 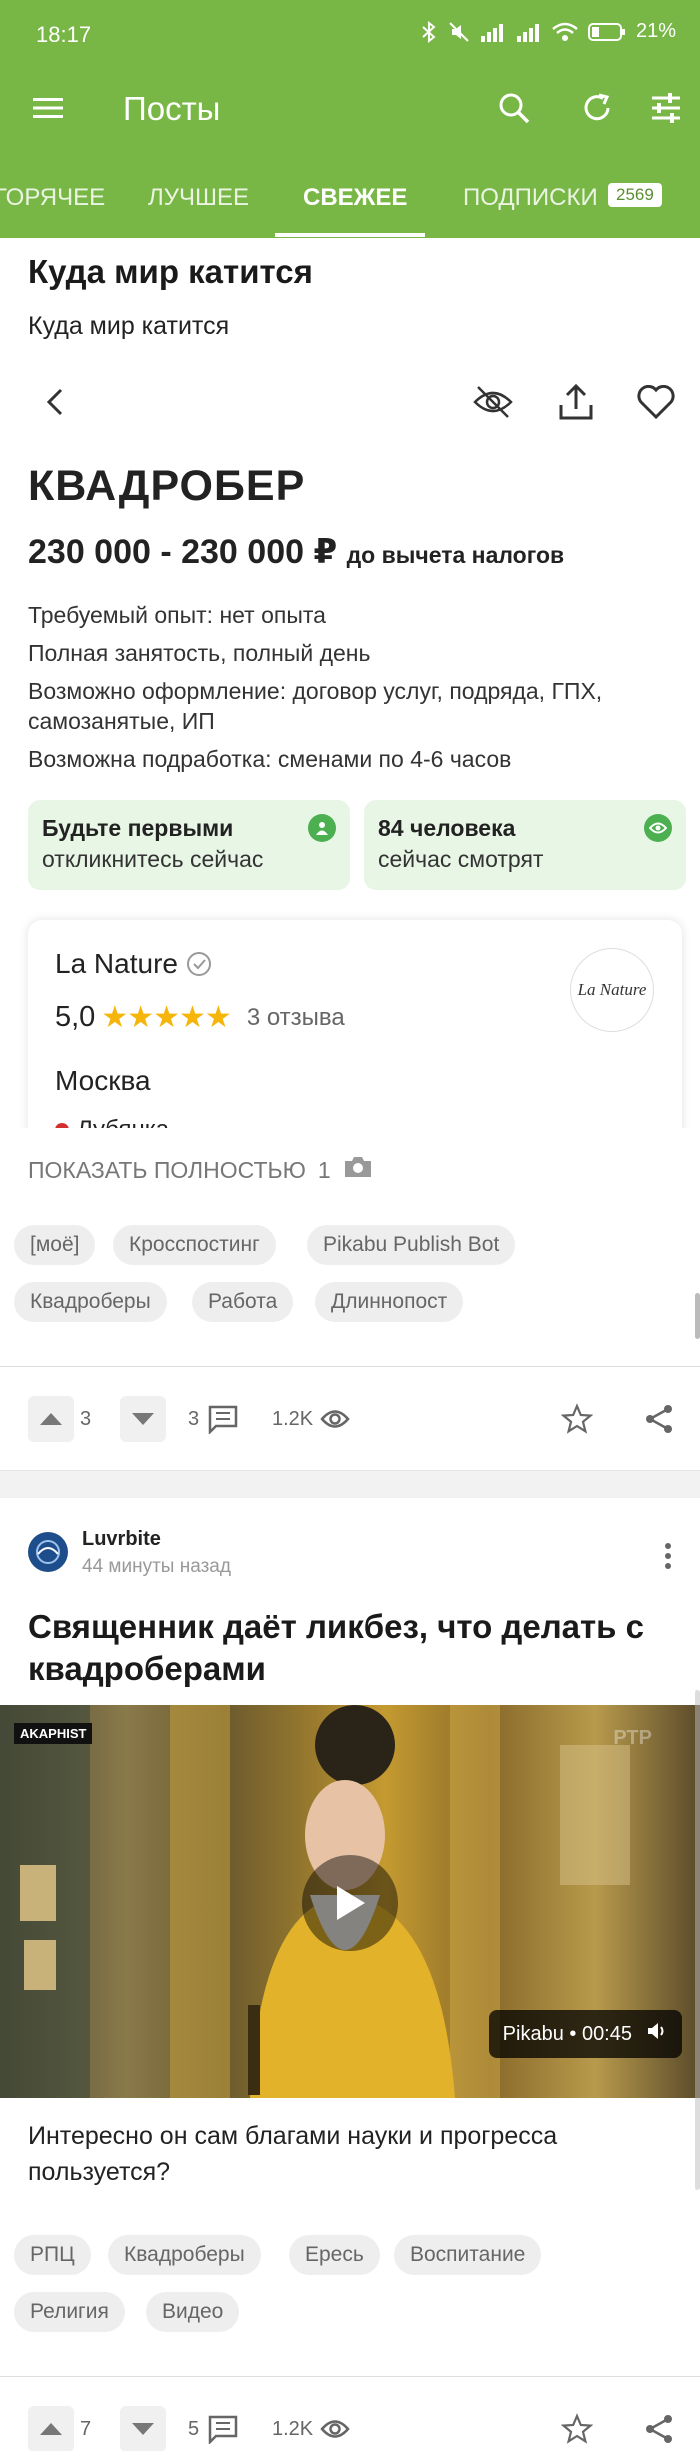 What do you see at coordinates (657, 2034) in the screenshot?
I see `volume-icon` at bounding box center [657, 2034].